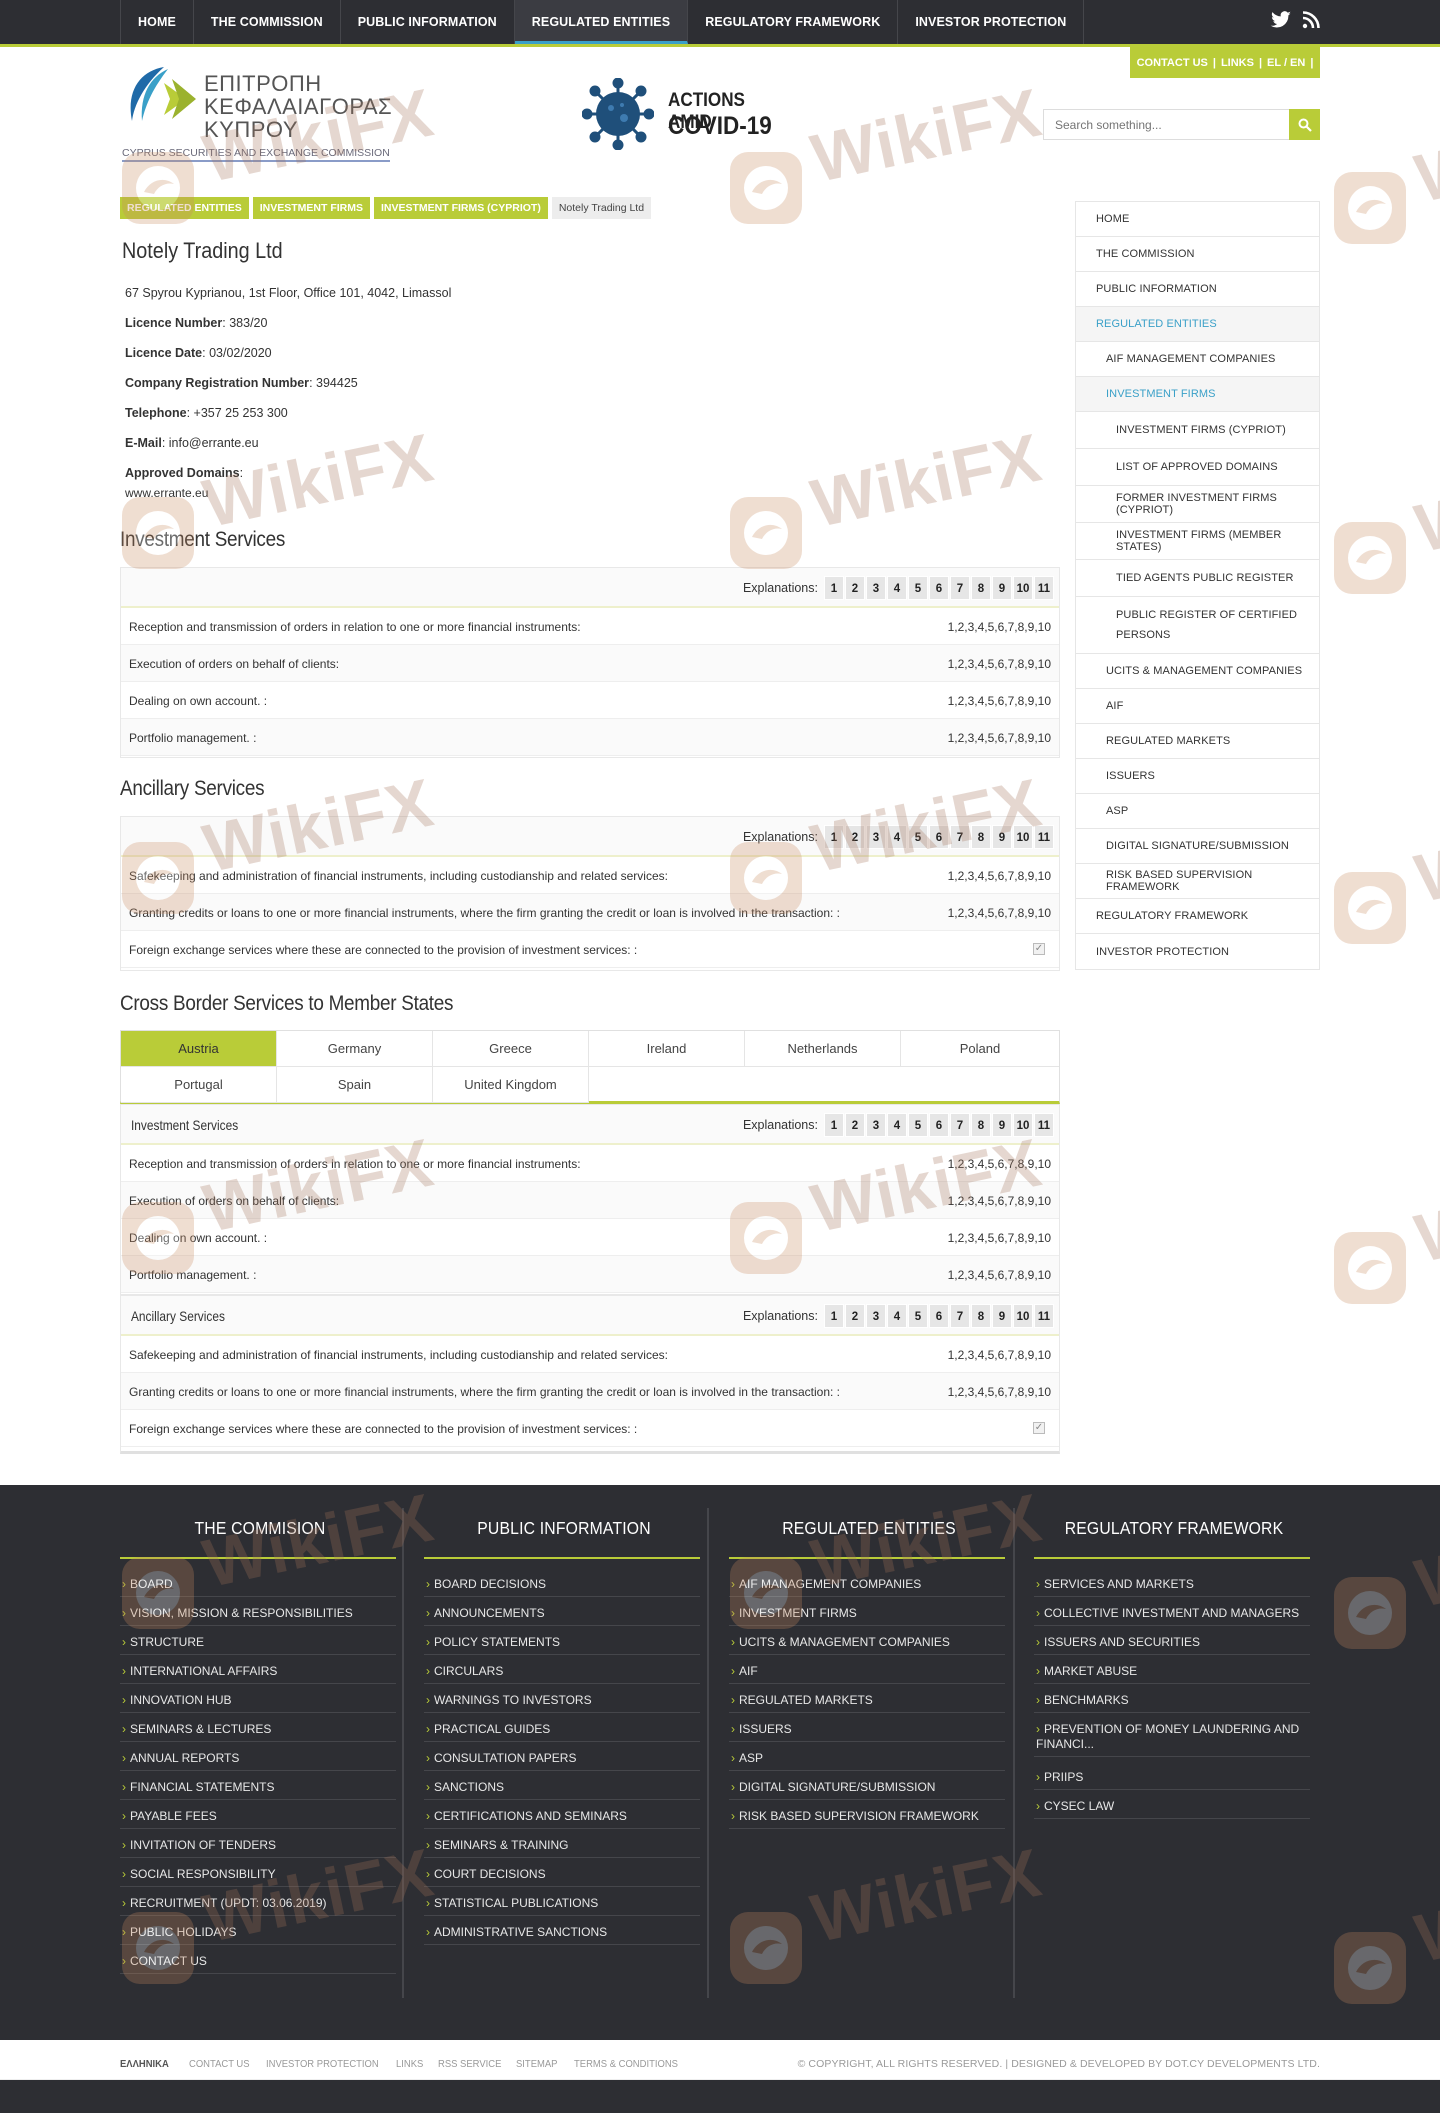  I want to click on sidebar-item-former-investment-firms: FORMER INVESTMENT FIRMS (CYPRIOT), so click(1197, 504).